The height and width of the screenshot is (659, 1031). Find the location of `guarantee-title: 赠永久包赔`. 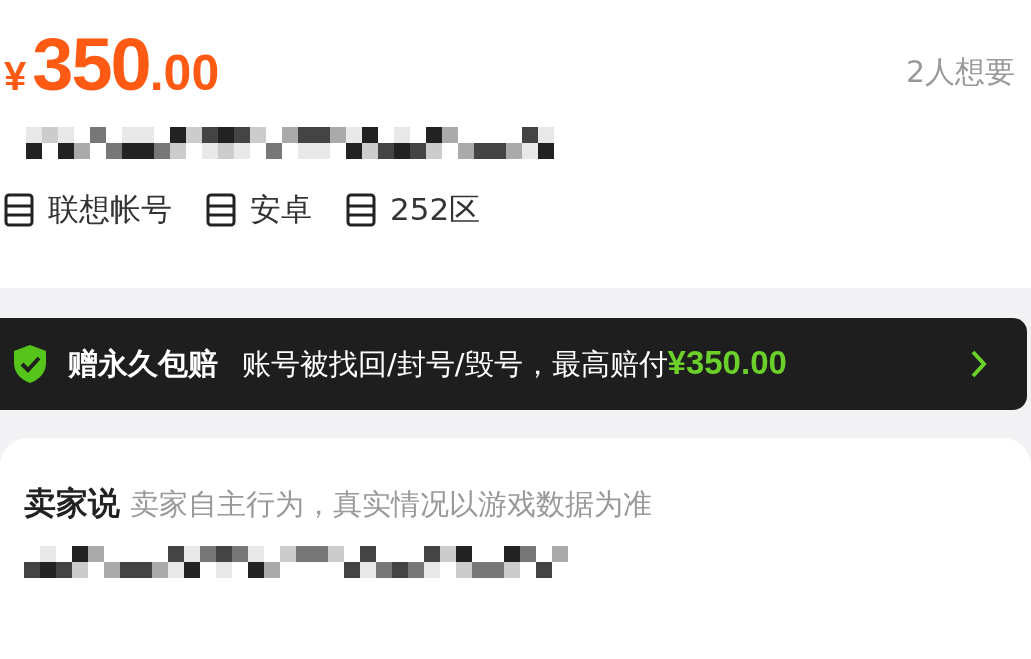

guarantee-title: 赠永久包赔 is located at coordinates (143, 363).